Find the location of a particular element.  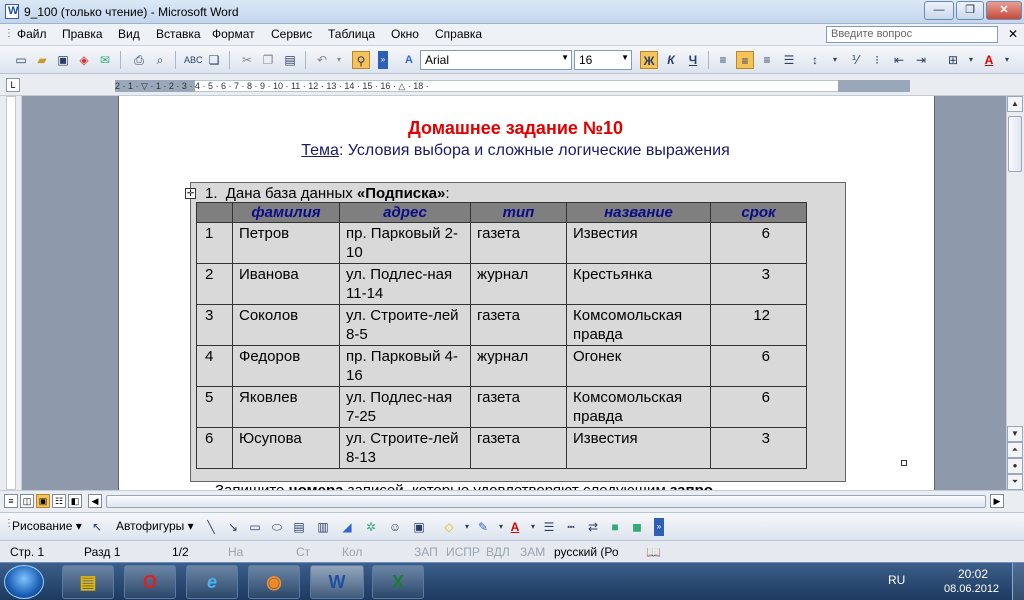

scroll-left-icon: ◀ is located at coordinates (95, 501).